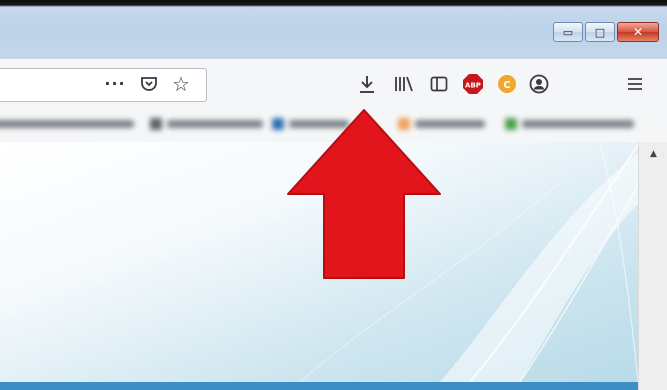 The height and width of the screenshot is (390, 667). What do you see at coordinates (319, 386) in the screenshot?
I see `content-bottom-bar` at bounding box center [319, 386].